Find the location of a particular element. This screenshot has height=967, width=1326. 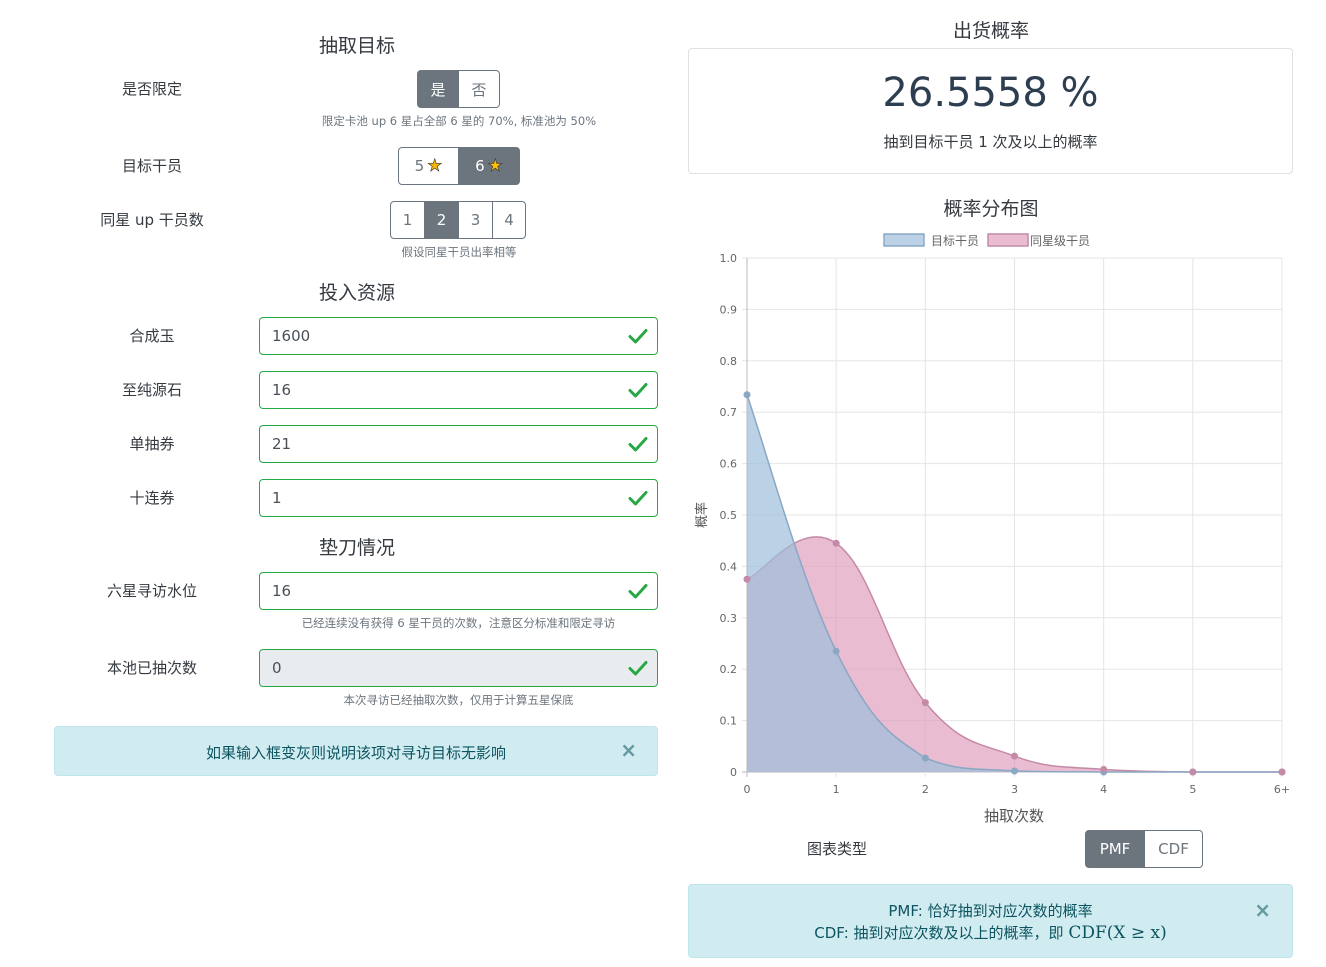

x-tick-label: 6+ is located at coordinates (1282, 789).